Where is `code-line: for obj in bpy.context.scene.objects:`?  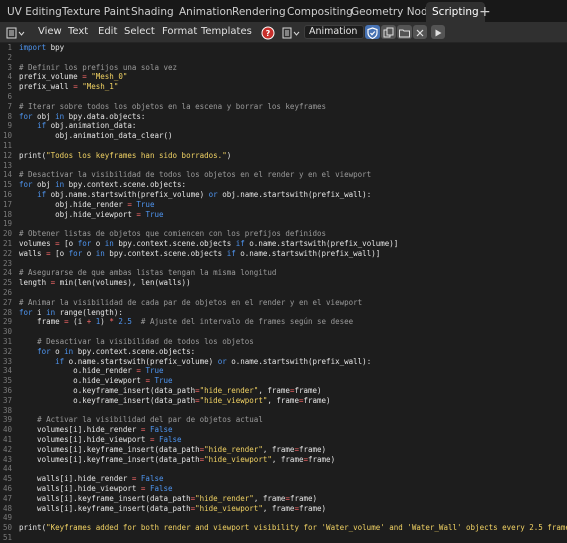 code-line: for obj in bpy.context.scene.objects: is located at coordinates (102, 185).